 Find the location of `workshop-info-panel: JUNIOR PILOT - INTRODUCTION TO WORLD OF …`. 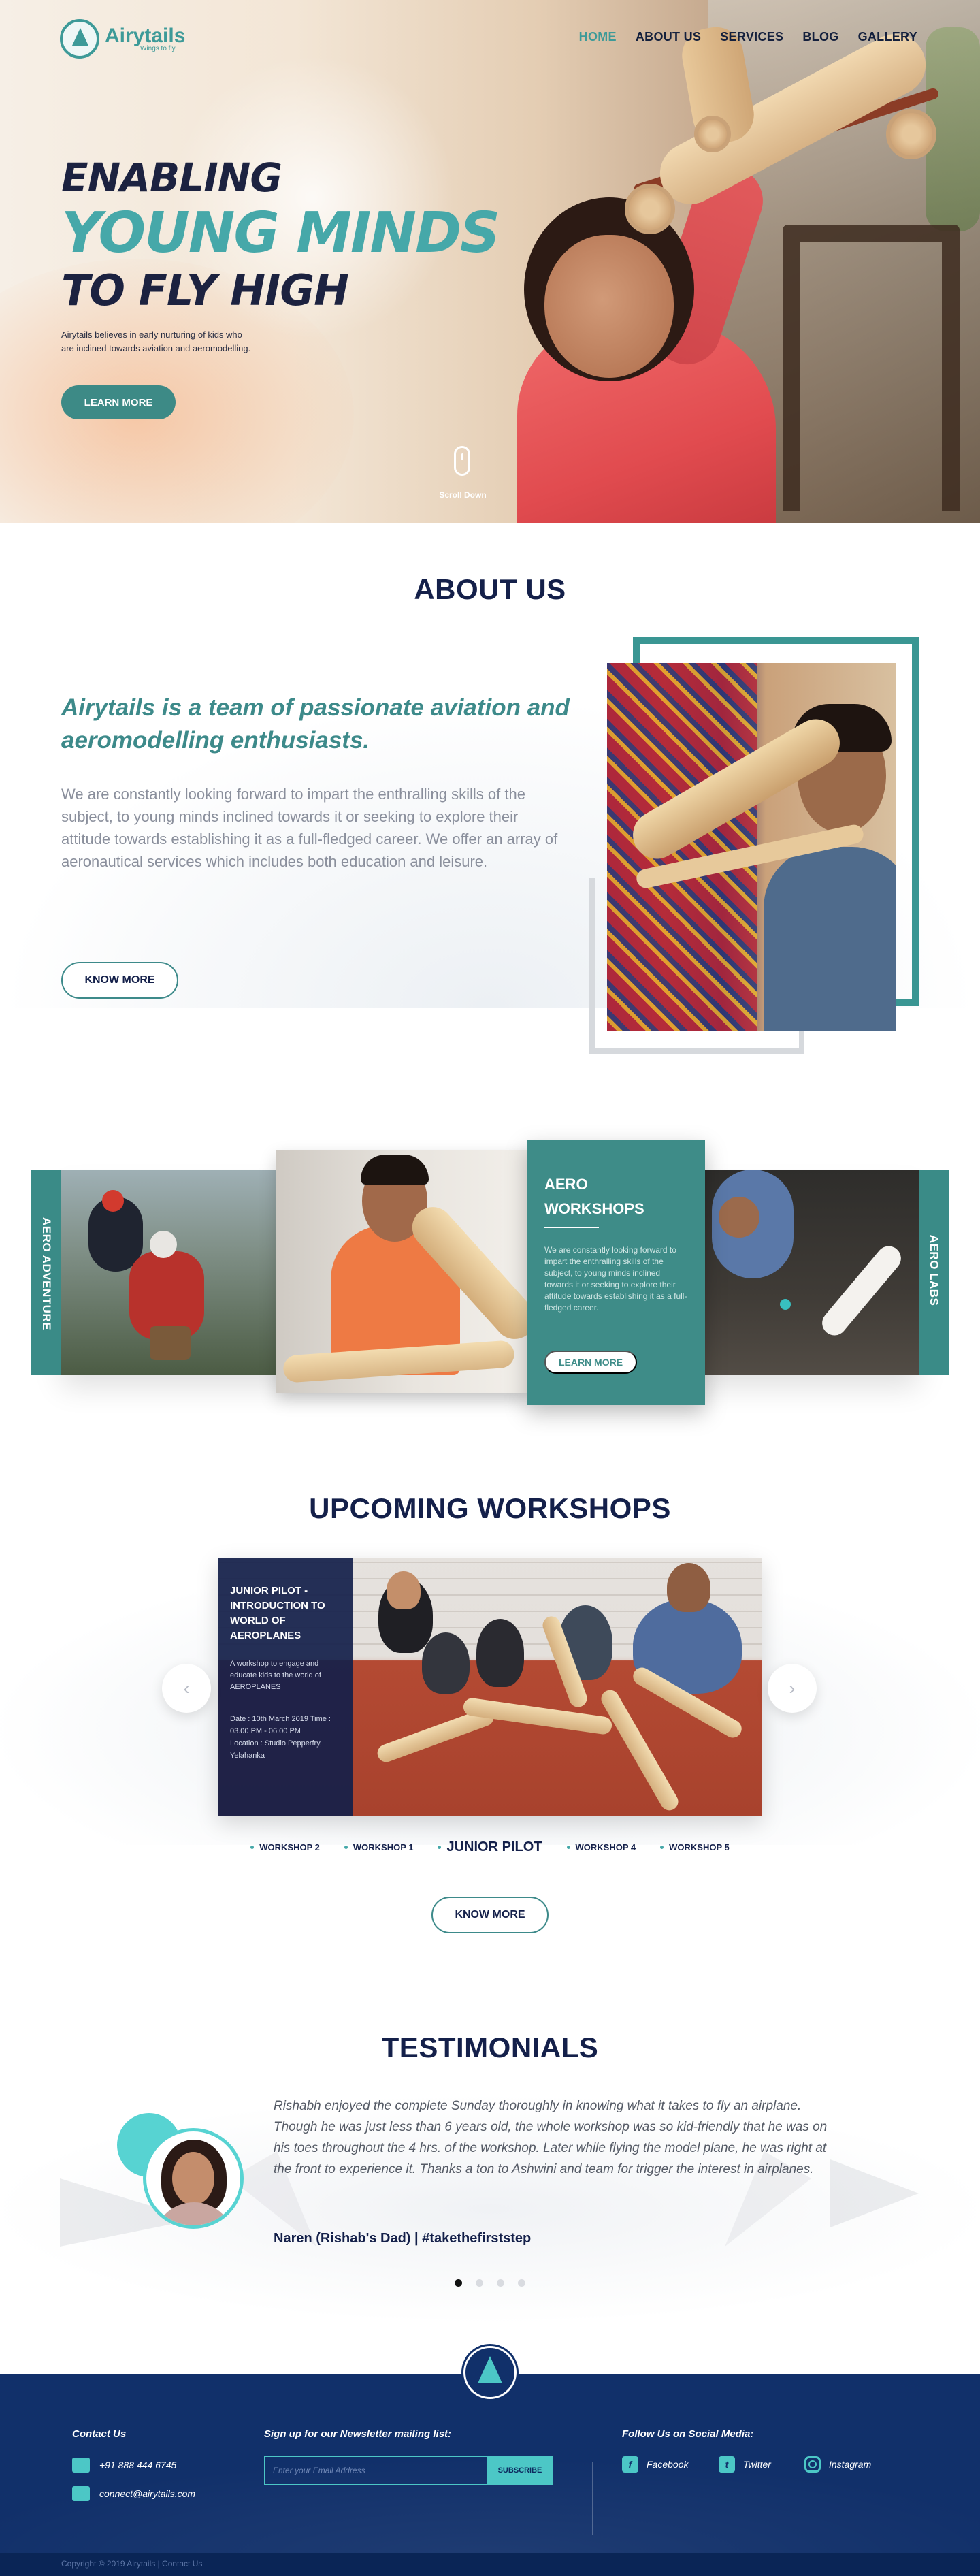

workshop-info-panel: JUNIOR PILOT - INTRODUCTION TO WORLD OF … is located at coordinates (285, 1687).